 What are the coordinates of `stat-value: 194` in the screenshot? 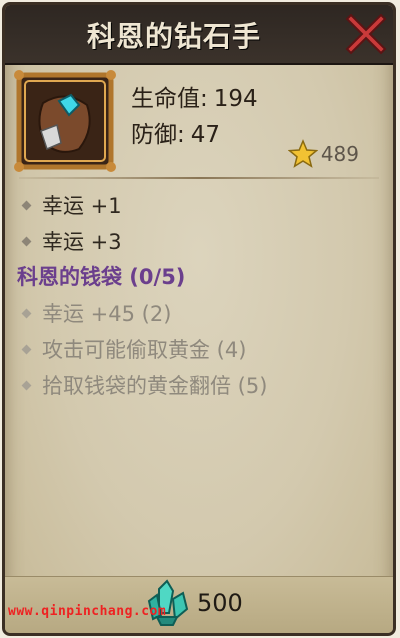 It's located at (235, 99).